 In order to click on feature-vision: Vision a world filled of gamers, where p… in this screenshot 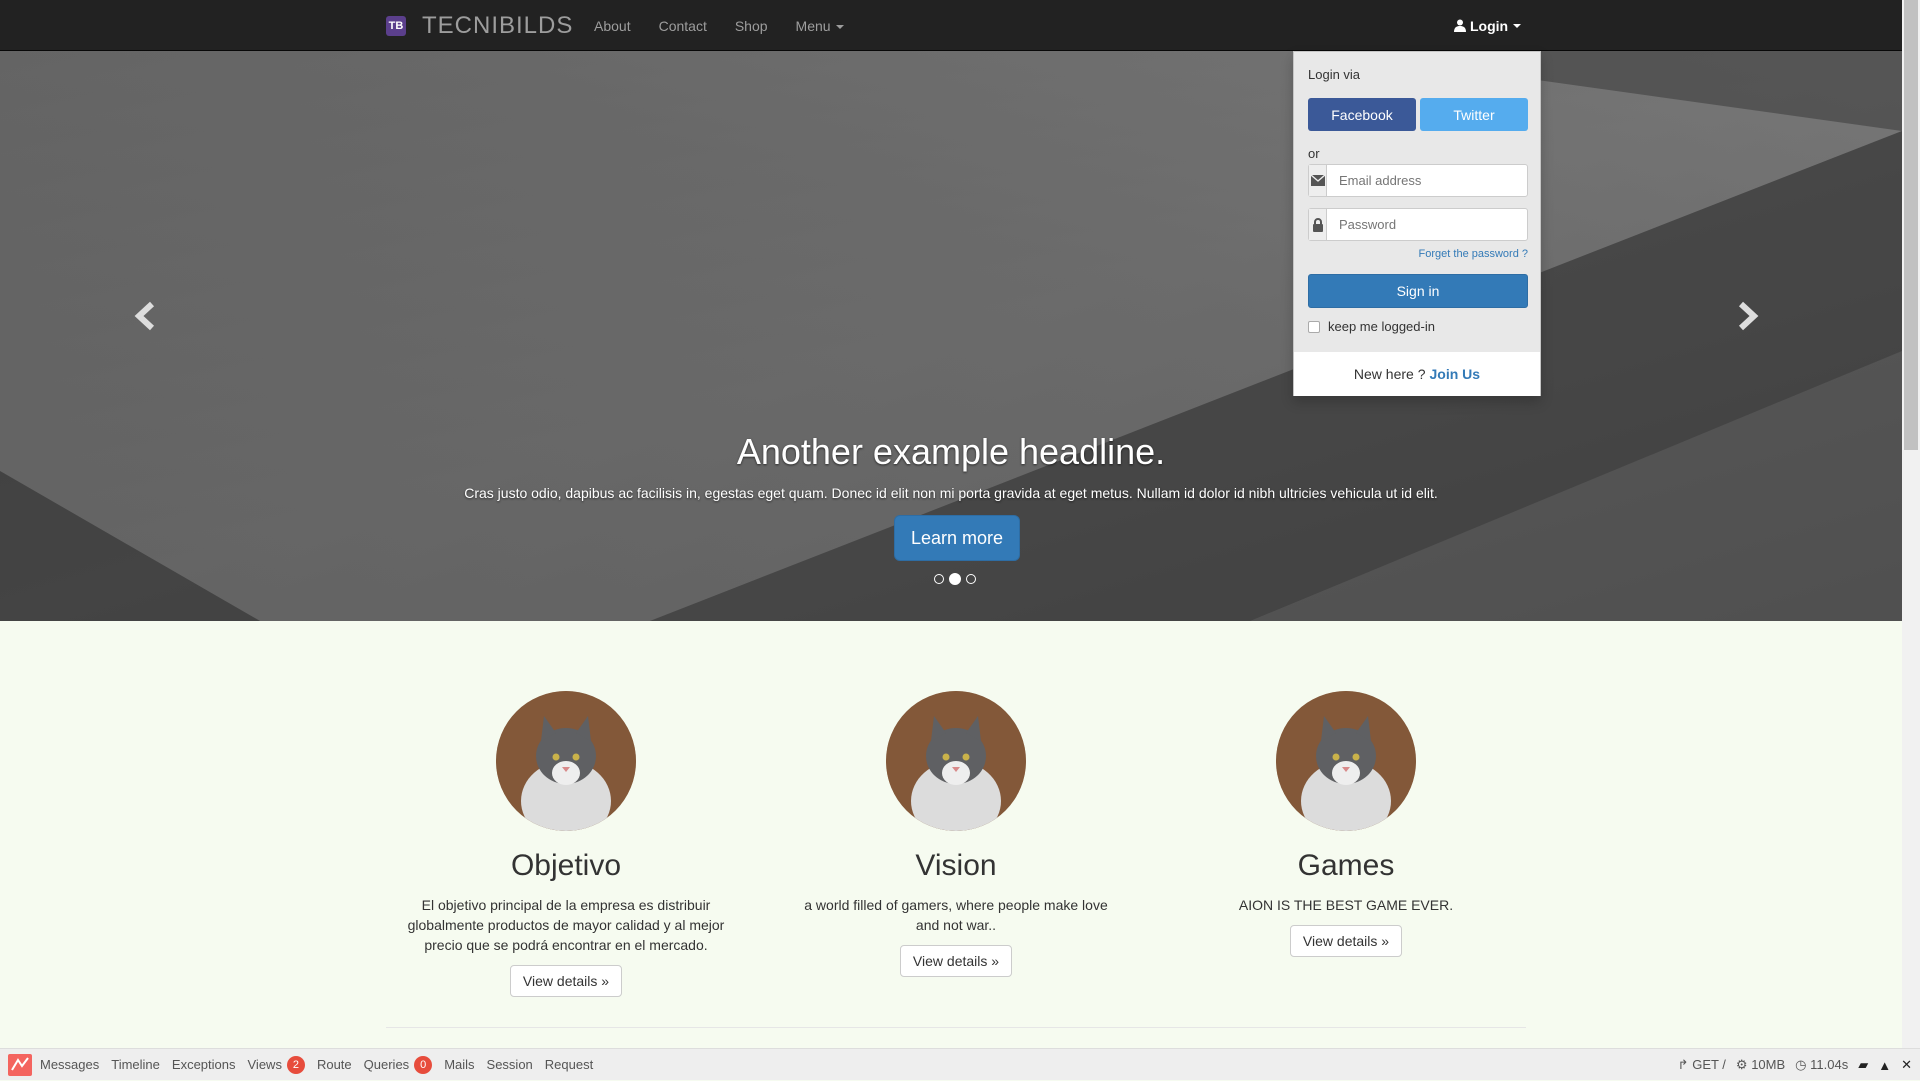, I will do `click(956, 834)`.